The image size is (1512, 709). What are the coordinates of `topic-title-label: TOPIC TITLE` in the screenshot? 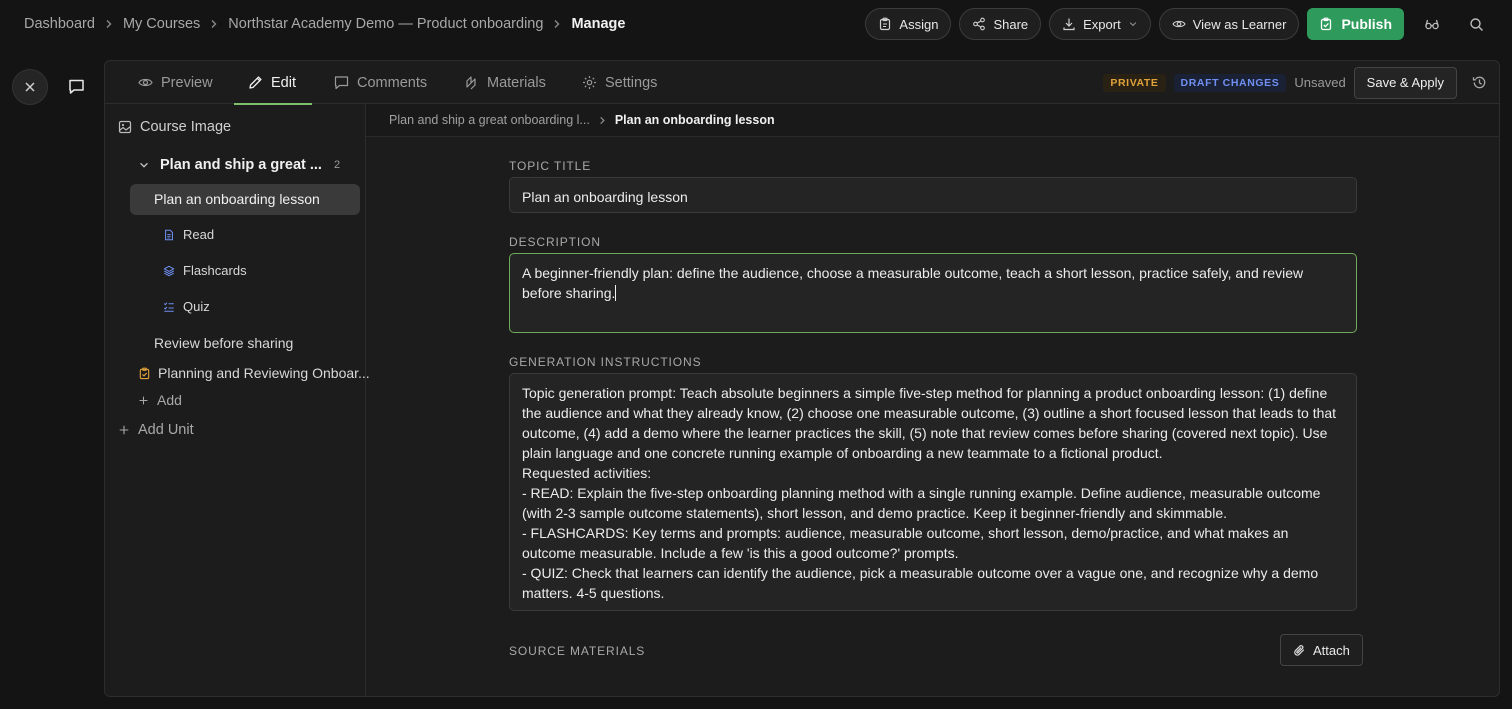 It's located at (550, 166).